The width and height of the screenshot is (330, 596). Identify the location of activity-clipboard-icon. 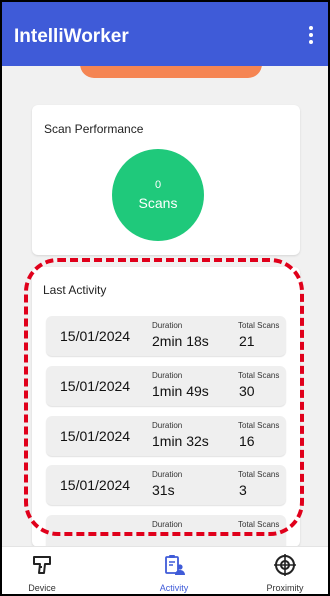
(175, 565).